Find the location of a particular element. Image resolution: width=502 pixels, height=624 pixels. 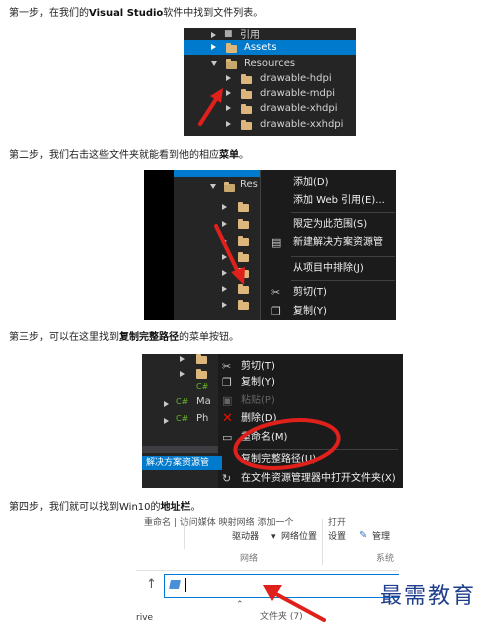

group-system-label: 系统 is located at coordinates (385, 559).